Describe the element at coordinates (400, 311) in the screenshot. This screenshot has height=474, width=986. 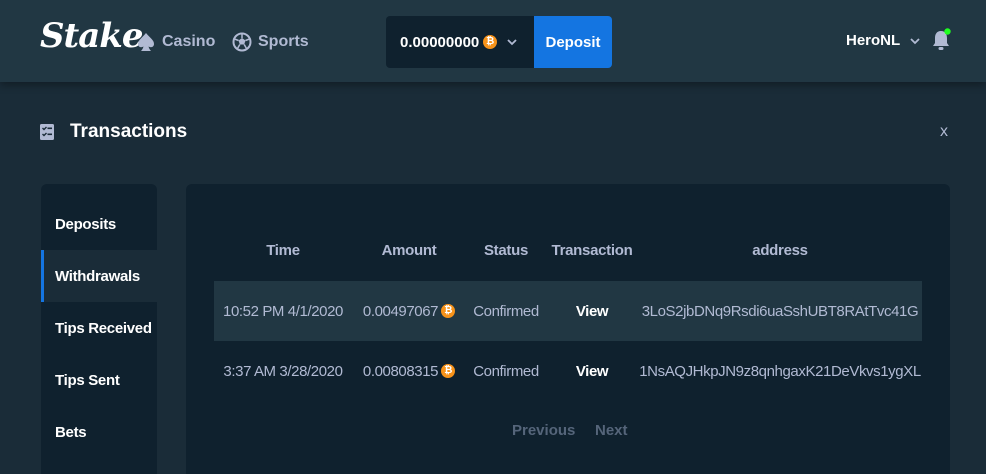
I see `amount-value: 0.00497067` at that location.